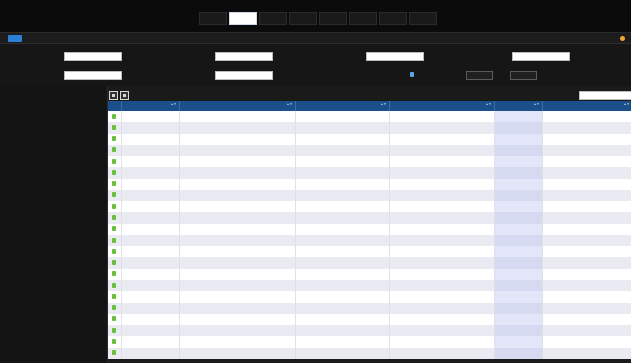  Describe the element at coordinates (442, 150) in the screenshot. I see `cell-study-description` at that location.